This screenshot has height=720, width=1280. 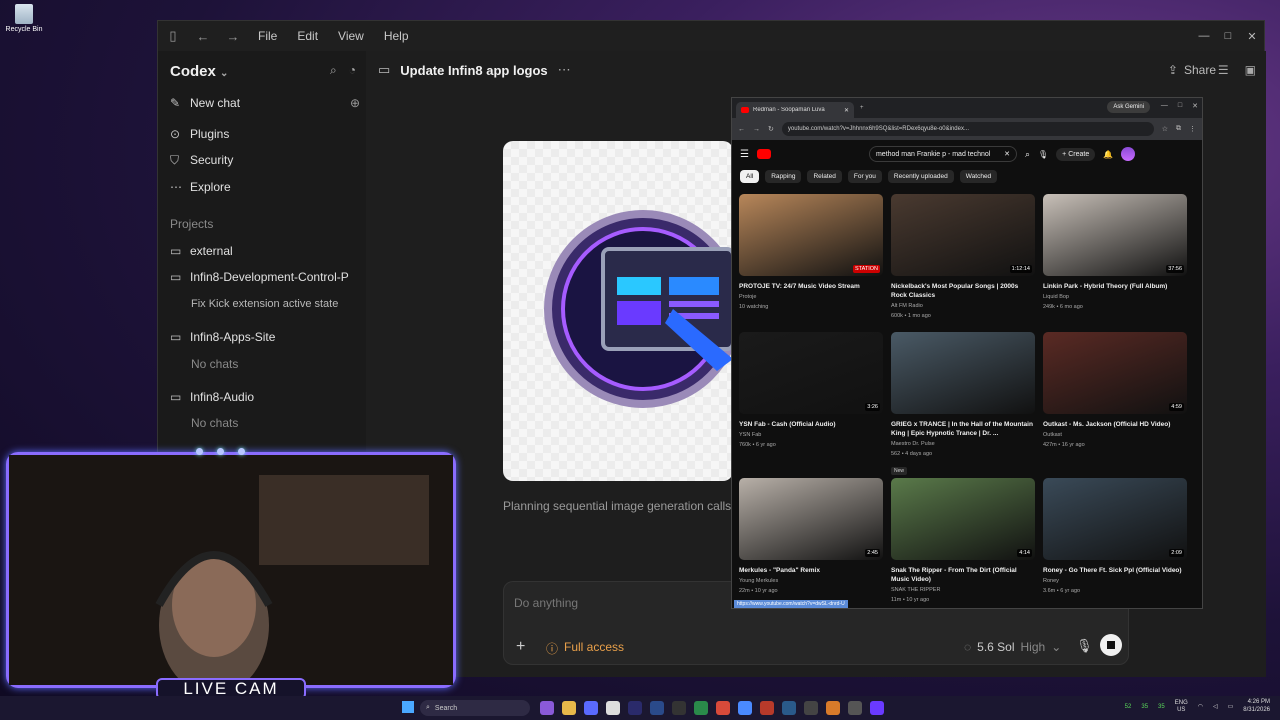 I want to click on sidebar-item-security: ⛉ Security, so click(x=265, y=160).